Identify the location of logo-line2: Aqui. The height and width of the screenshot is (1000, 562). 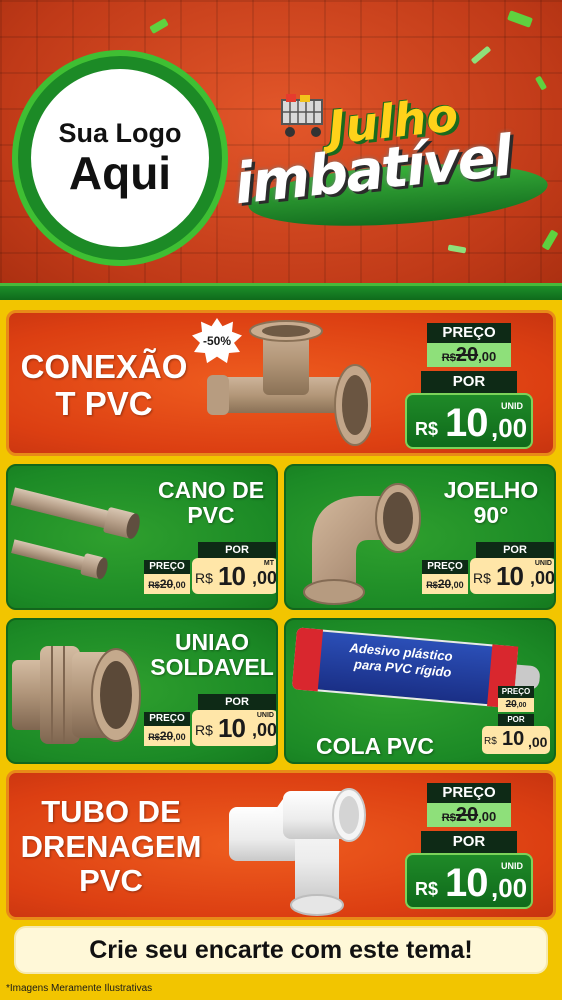
(120, 173).